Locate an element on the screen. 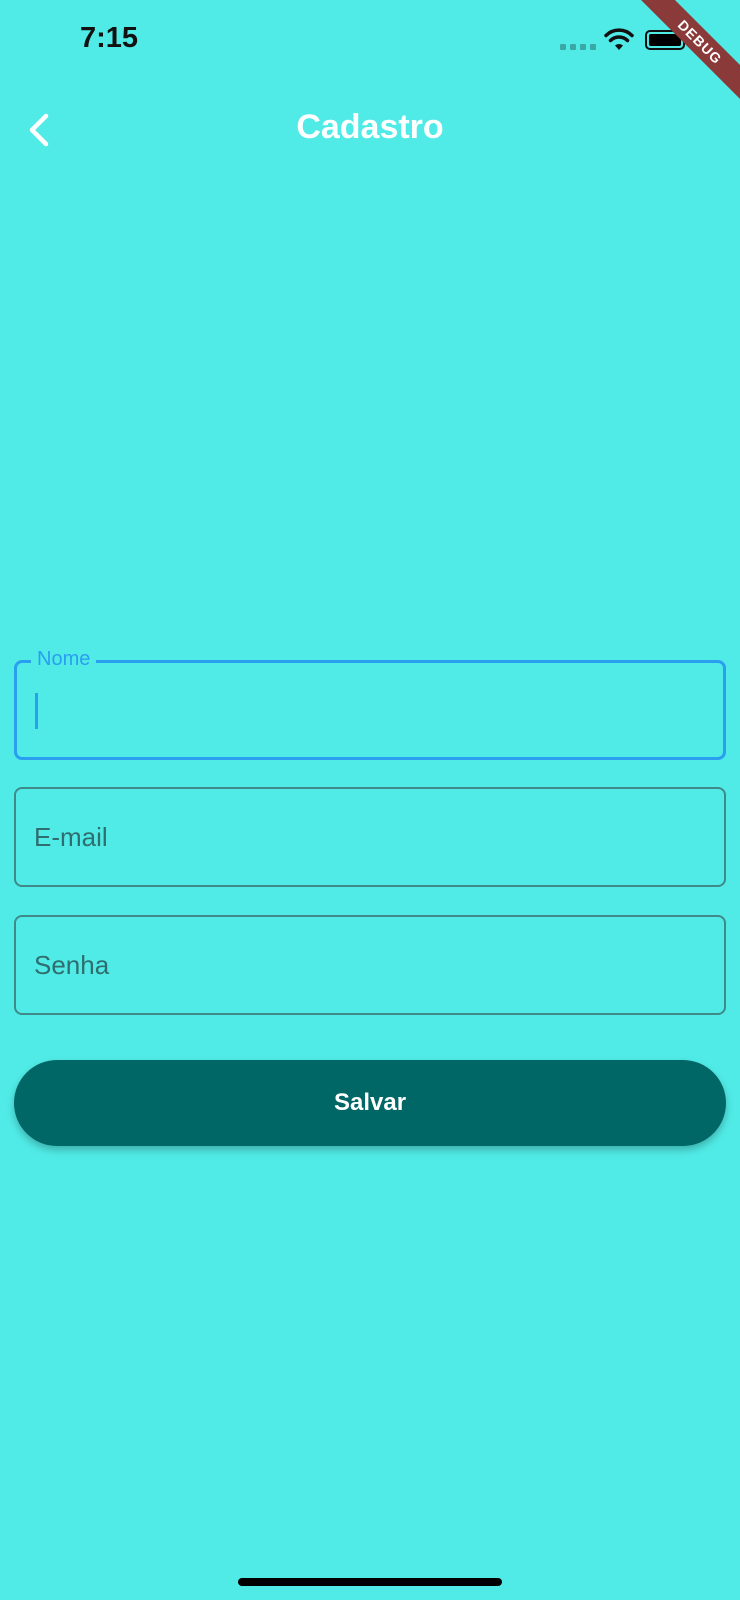 This screenshot has width=740, height=1600. cellular-signal-icon is located at coordinates (578, 47).